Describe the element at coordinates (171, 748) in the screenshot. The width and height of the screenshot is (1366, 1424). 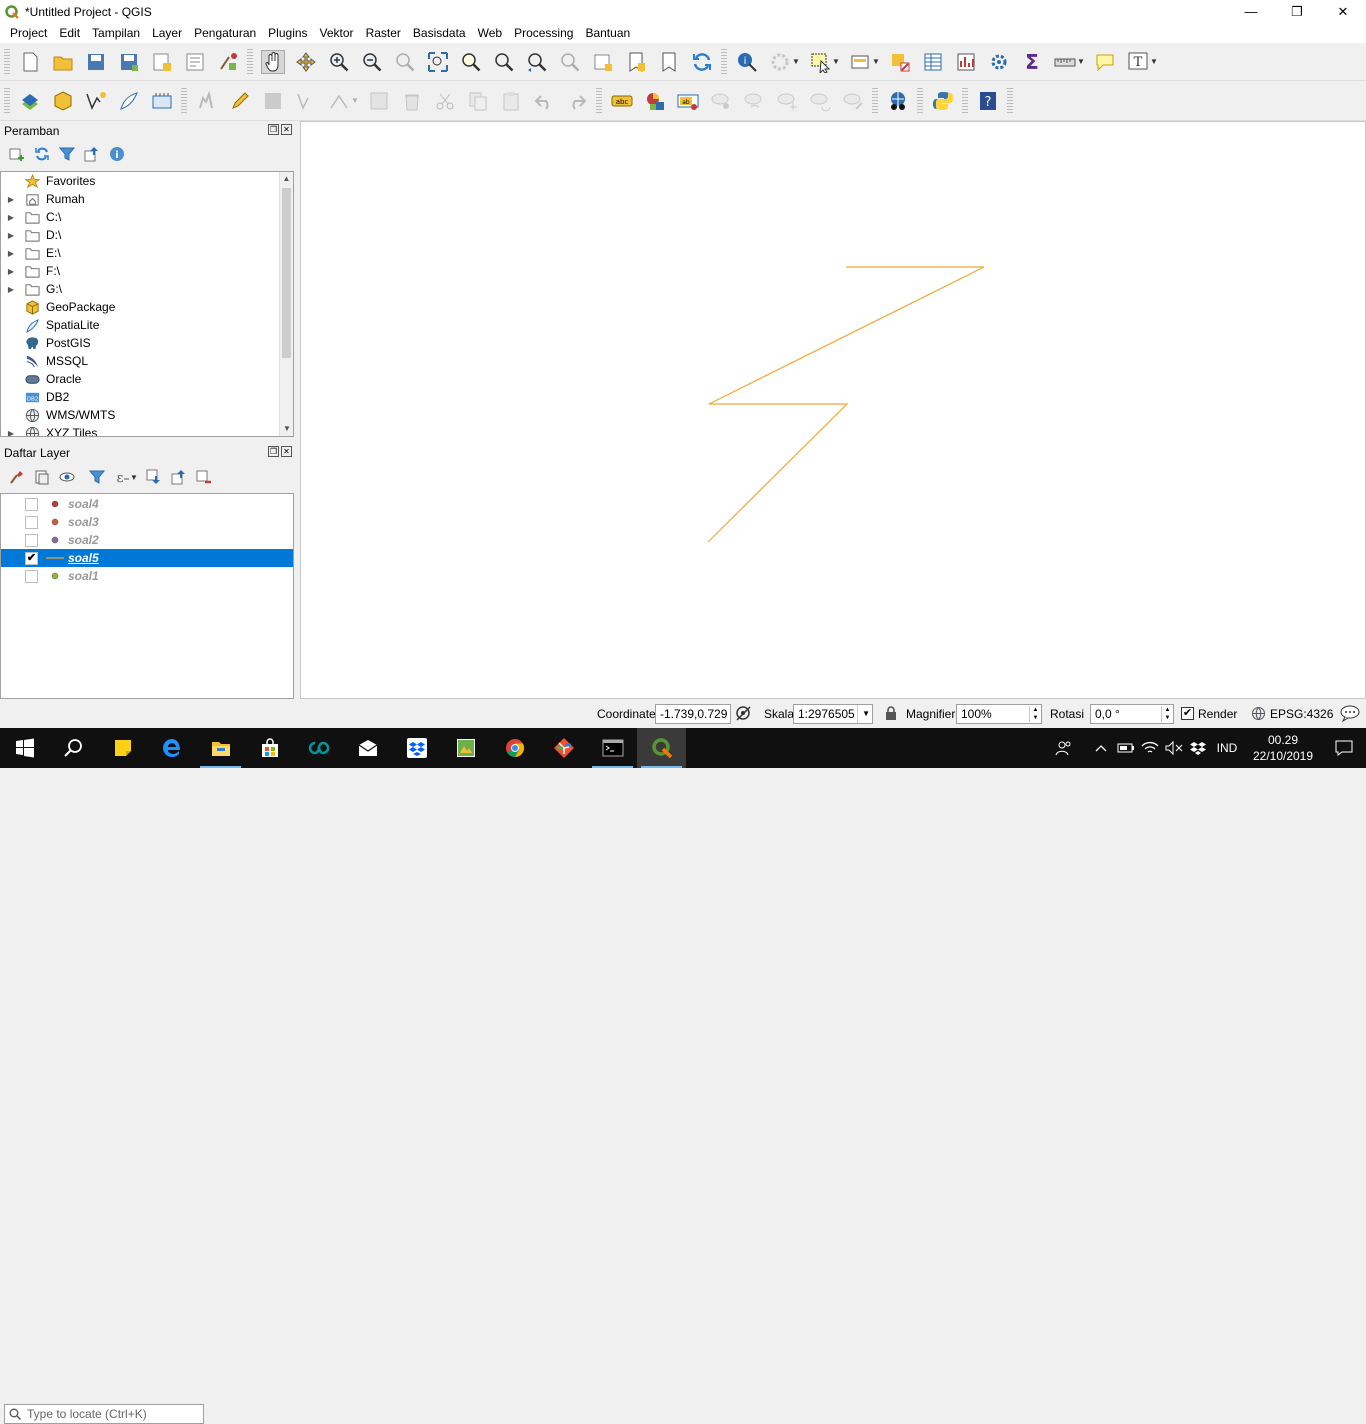
I see `edge-browser-icon` at that location.